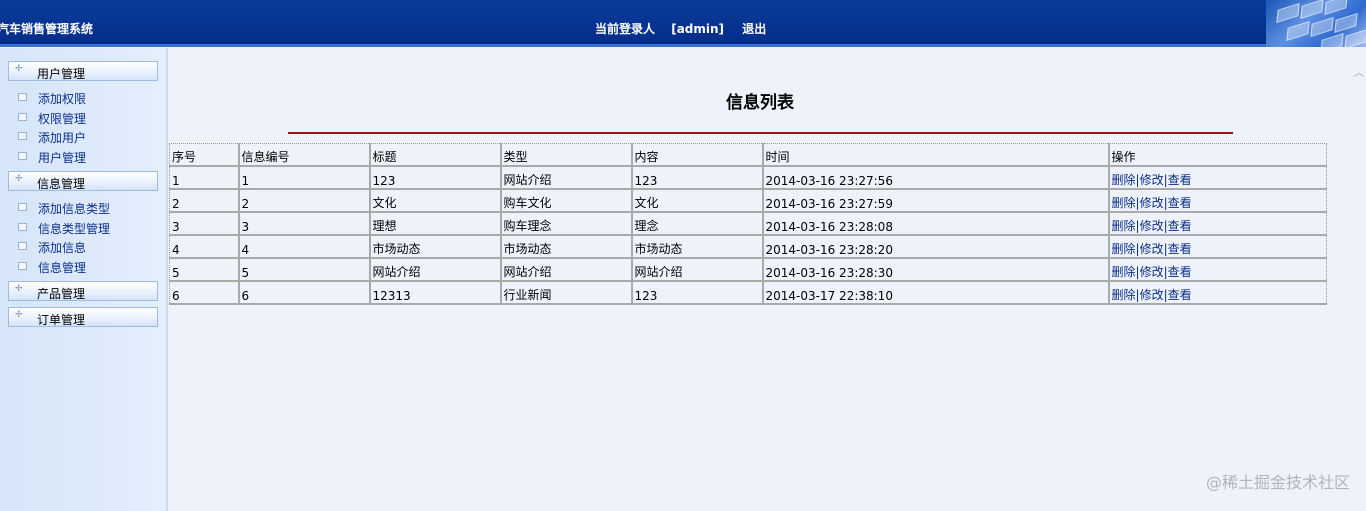  What do you see at coordinates (62, 248) in the screenshot?
I see `sidebar-item-label: 添加信息` at bounding box center [62, 248].